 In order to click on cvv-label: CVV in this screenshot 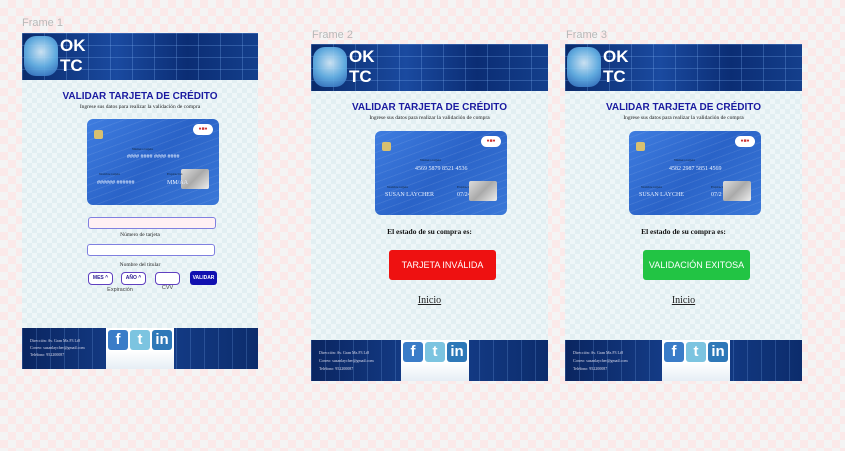, I will do `click(167, 288)`.